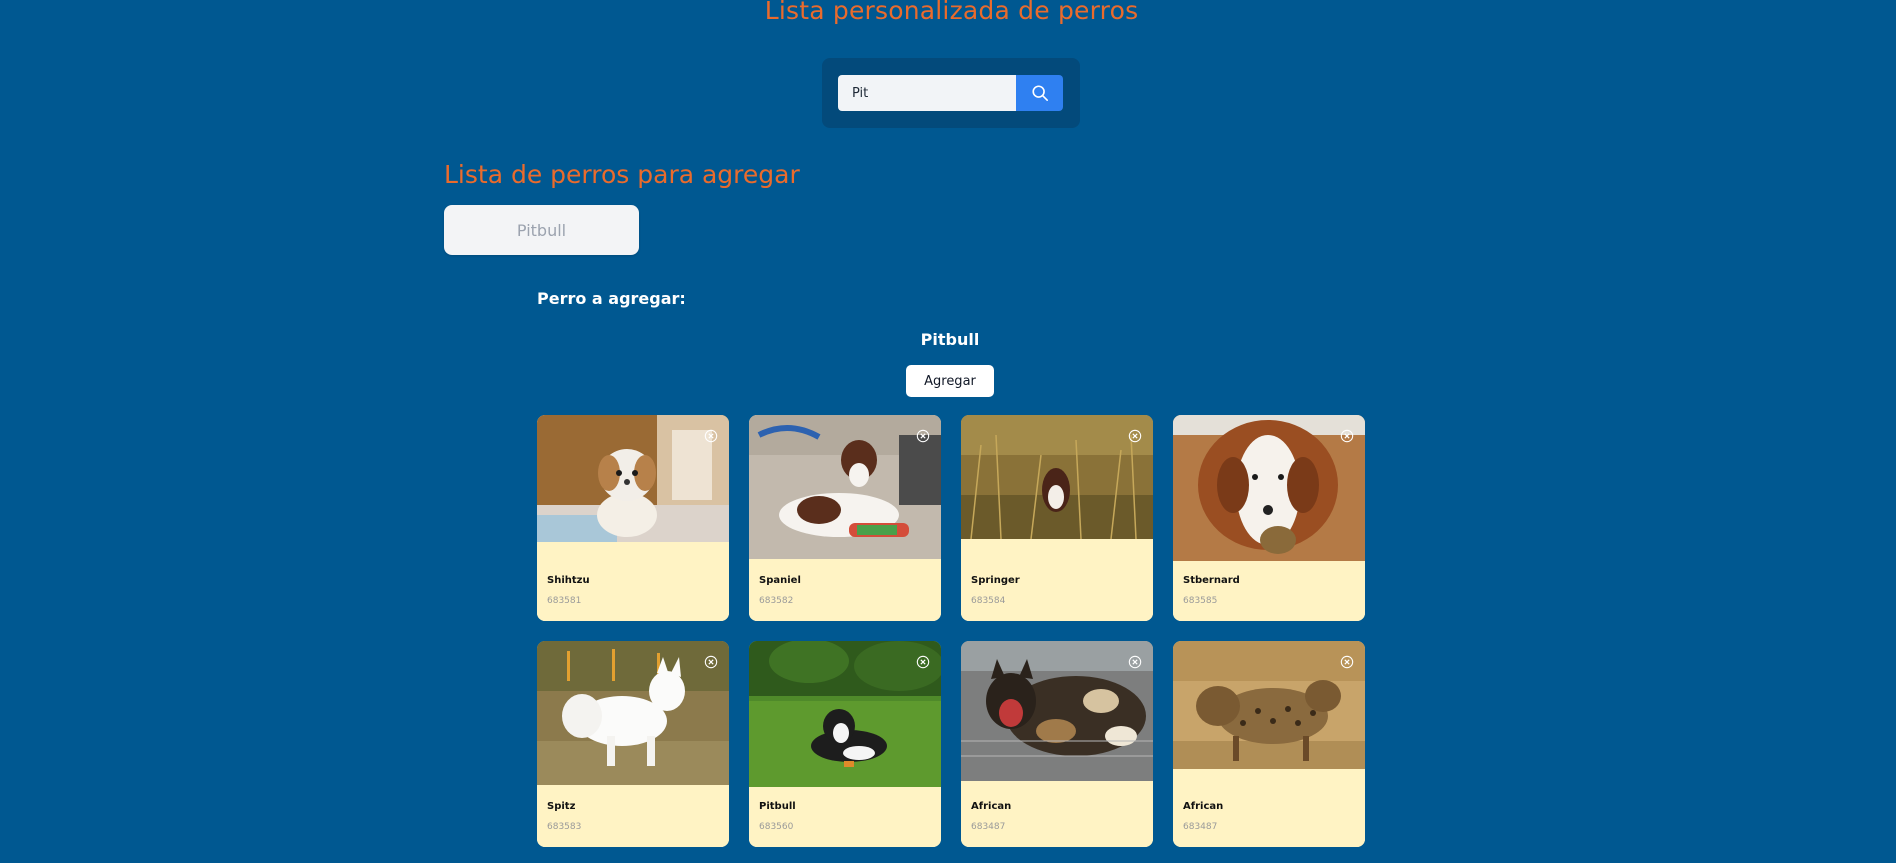 This screenshot has height=863, width=1896. I want to click on candidates-title: Lista de perros para agregar, so click(622, 174).